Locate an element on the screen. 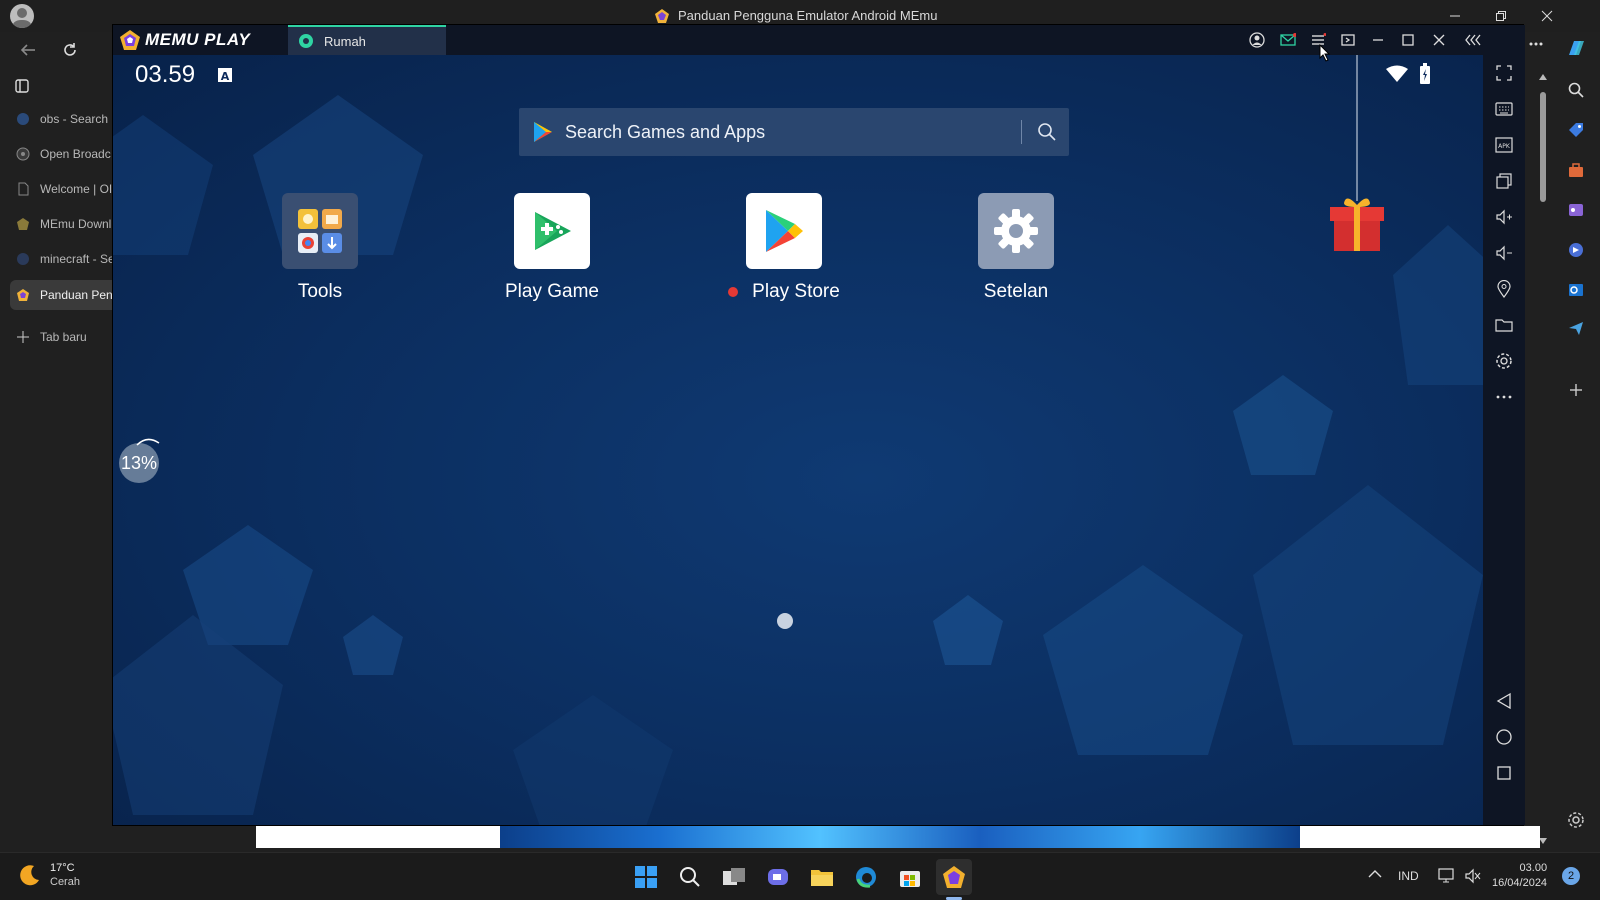 The height and width of the screenshot is (900, 1600). memu-taskbar-icon is located at coordinates (954, 877).